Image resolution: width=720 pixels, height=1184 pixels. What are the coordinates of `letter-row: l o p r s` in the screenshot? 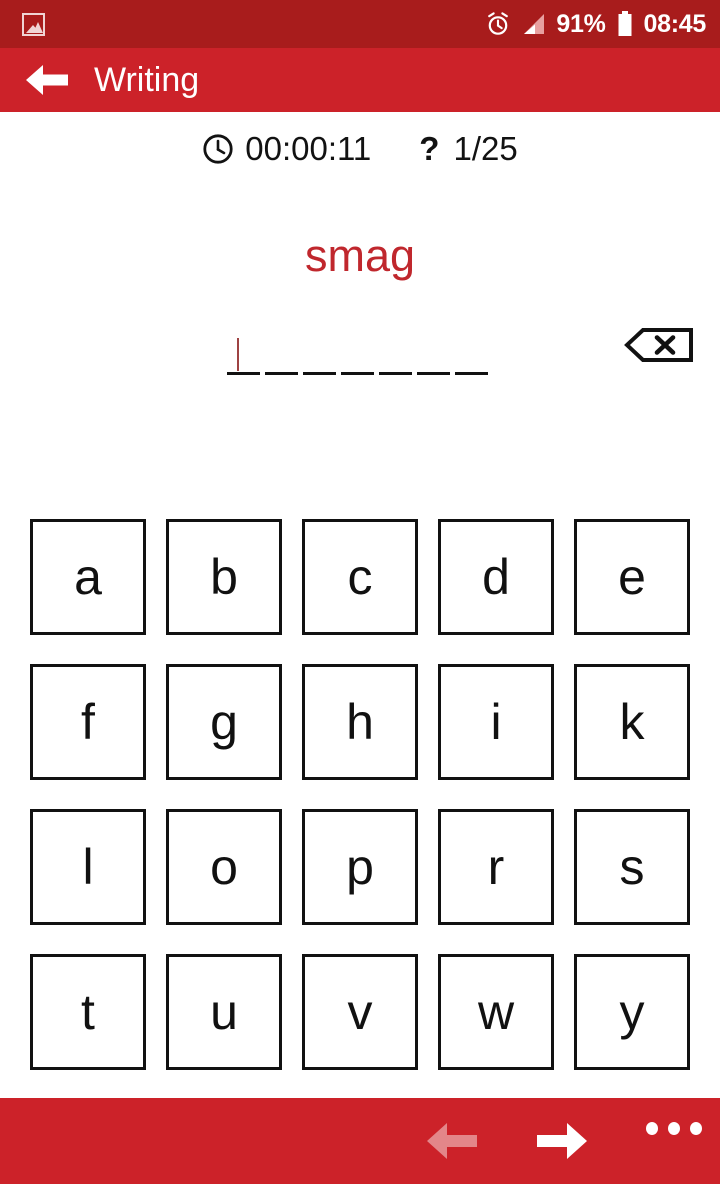 It's located at (360, 867).